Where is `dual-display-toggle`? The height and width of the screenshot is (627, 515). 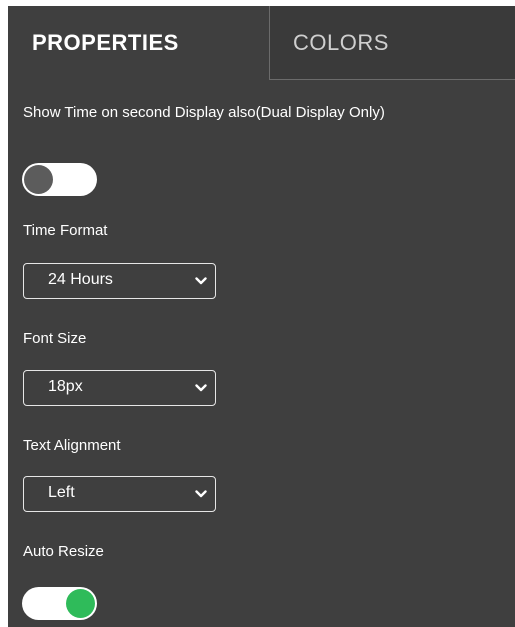
dual-display-toggle is located at coordinates (59, 179).